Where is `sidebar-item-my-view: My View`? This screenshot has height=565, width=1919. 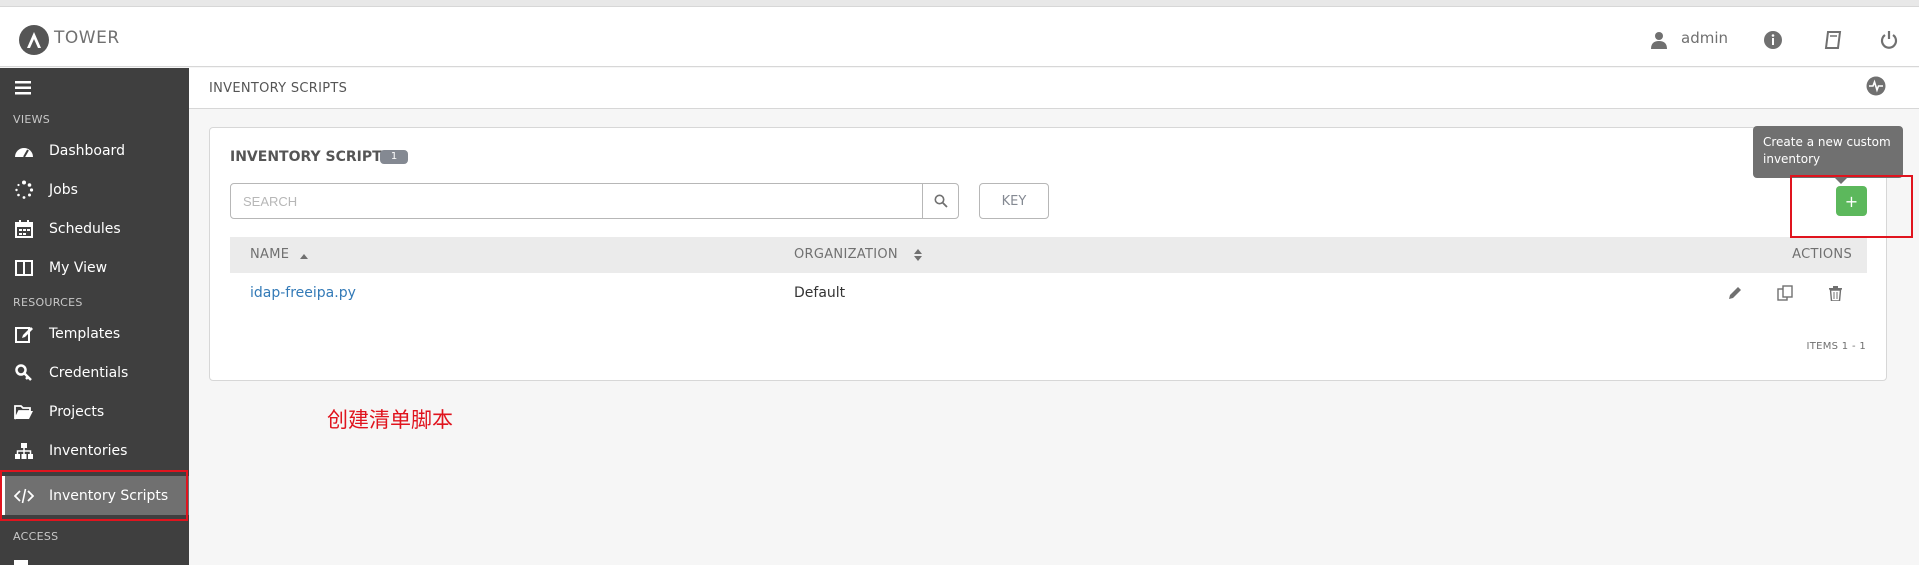 sidebar-item-my-view: My View is located at coordinates (94, 267).